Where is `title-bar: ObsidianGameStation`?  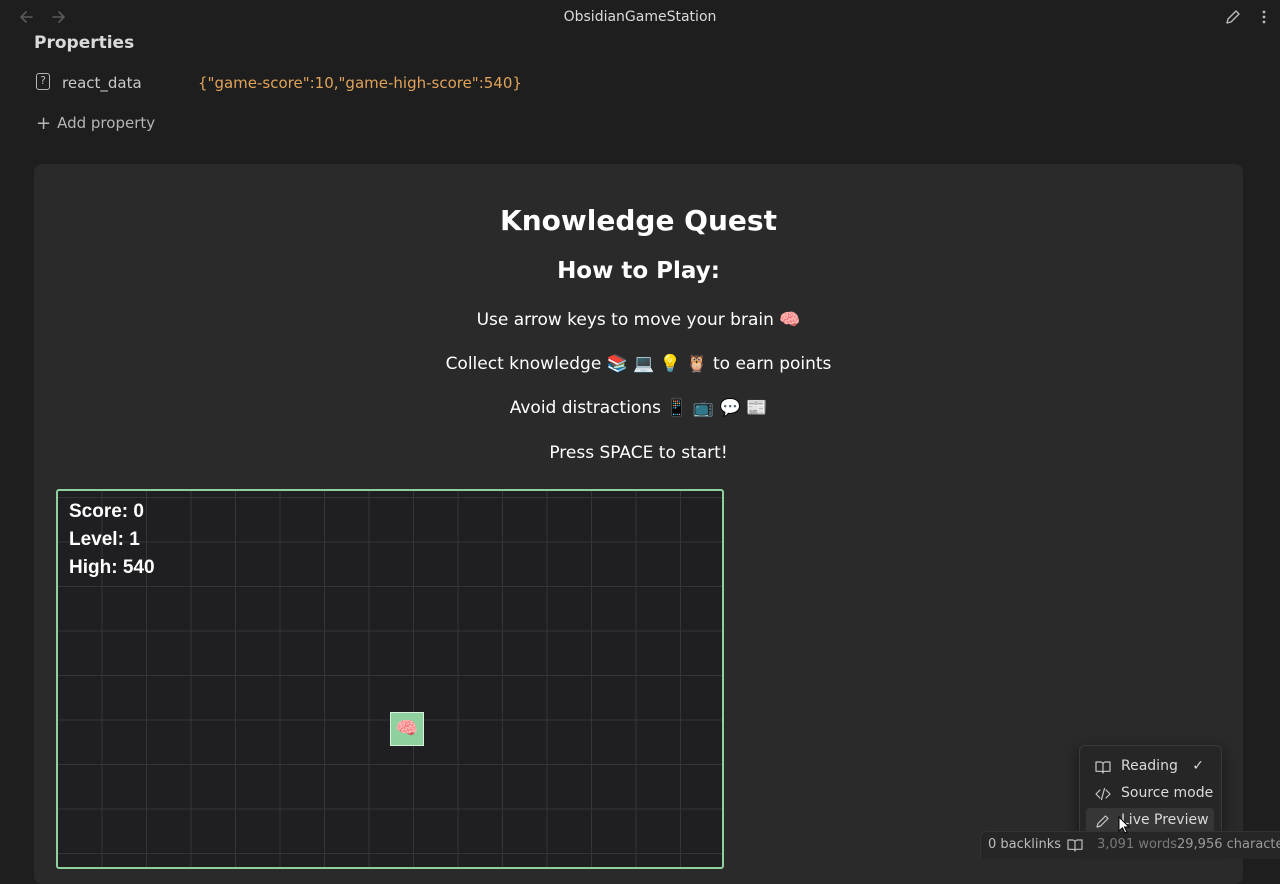 title-bar: ObsidianGameStation is located at coordinates (640, 17).